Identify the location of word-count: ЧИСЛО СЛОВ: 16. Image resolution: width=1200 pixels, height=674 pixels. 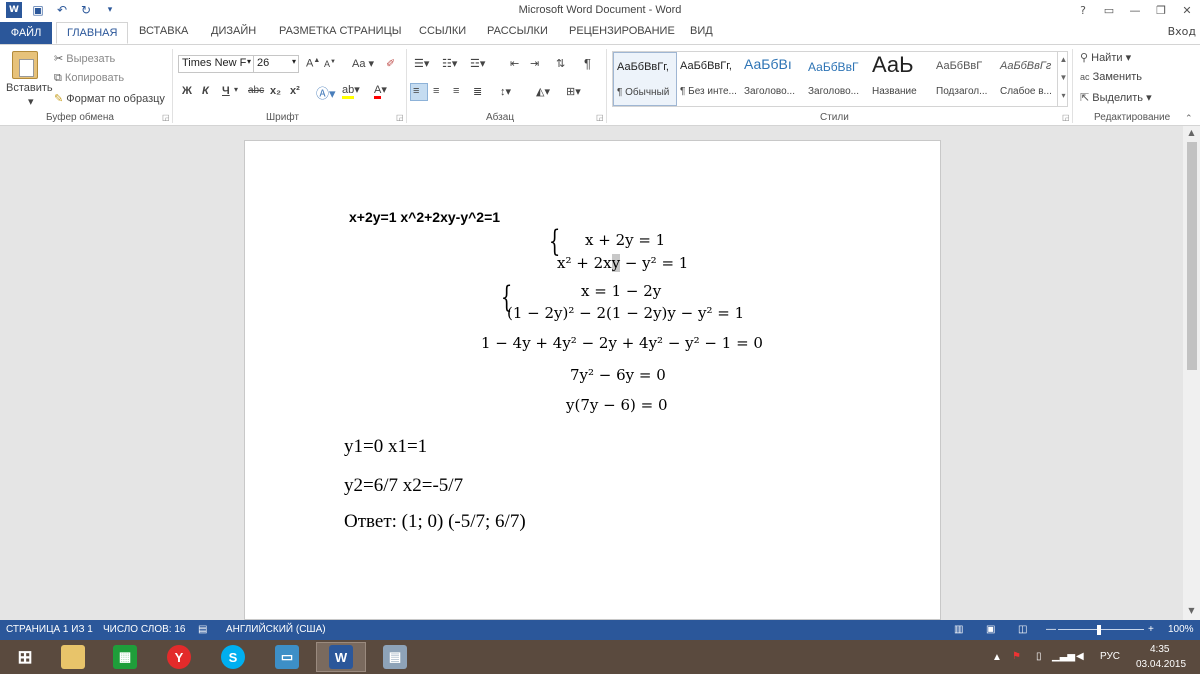
(144, 629).